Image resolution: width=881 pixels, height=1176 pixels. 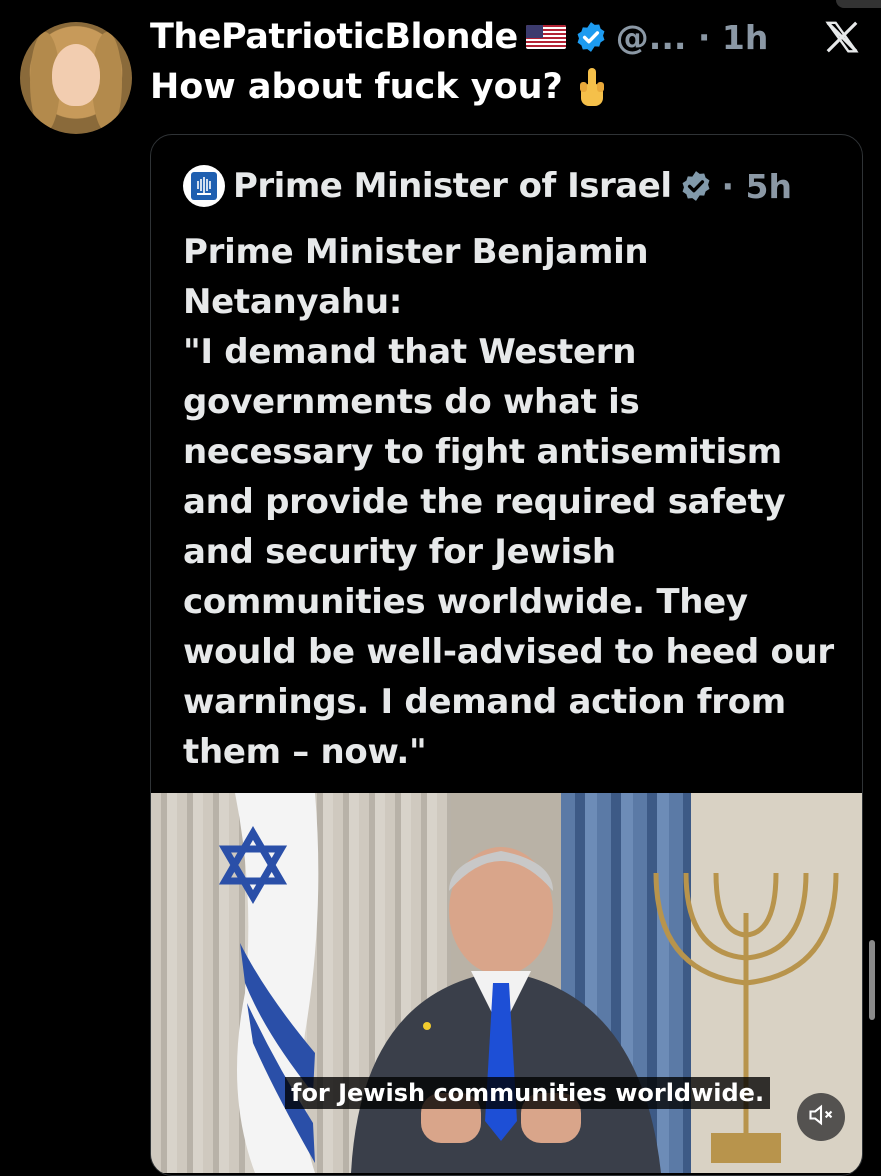 What do you see at coordinates (465, 602) in the screenshot?
I see `quoted-text-line: communities worldwide. They` at bounding box center [465, 602].